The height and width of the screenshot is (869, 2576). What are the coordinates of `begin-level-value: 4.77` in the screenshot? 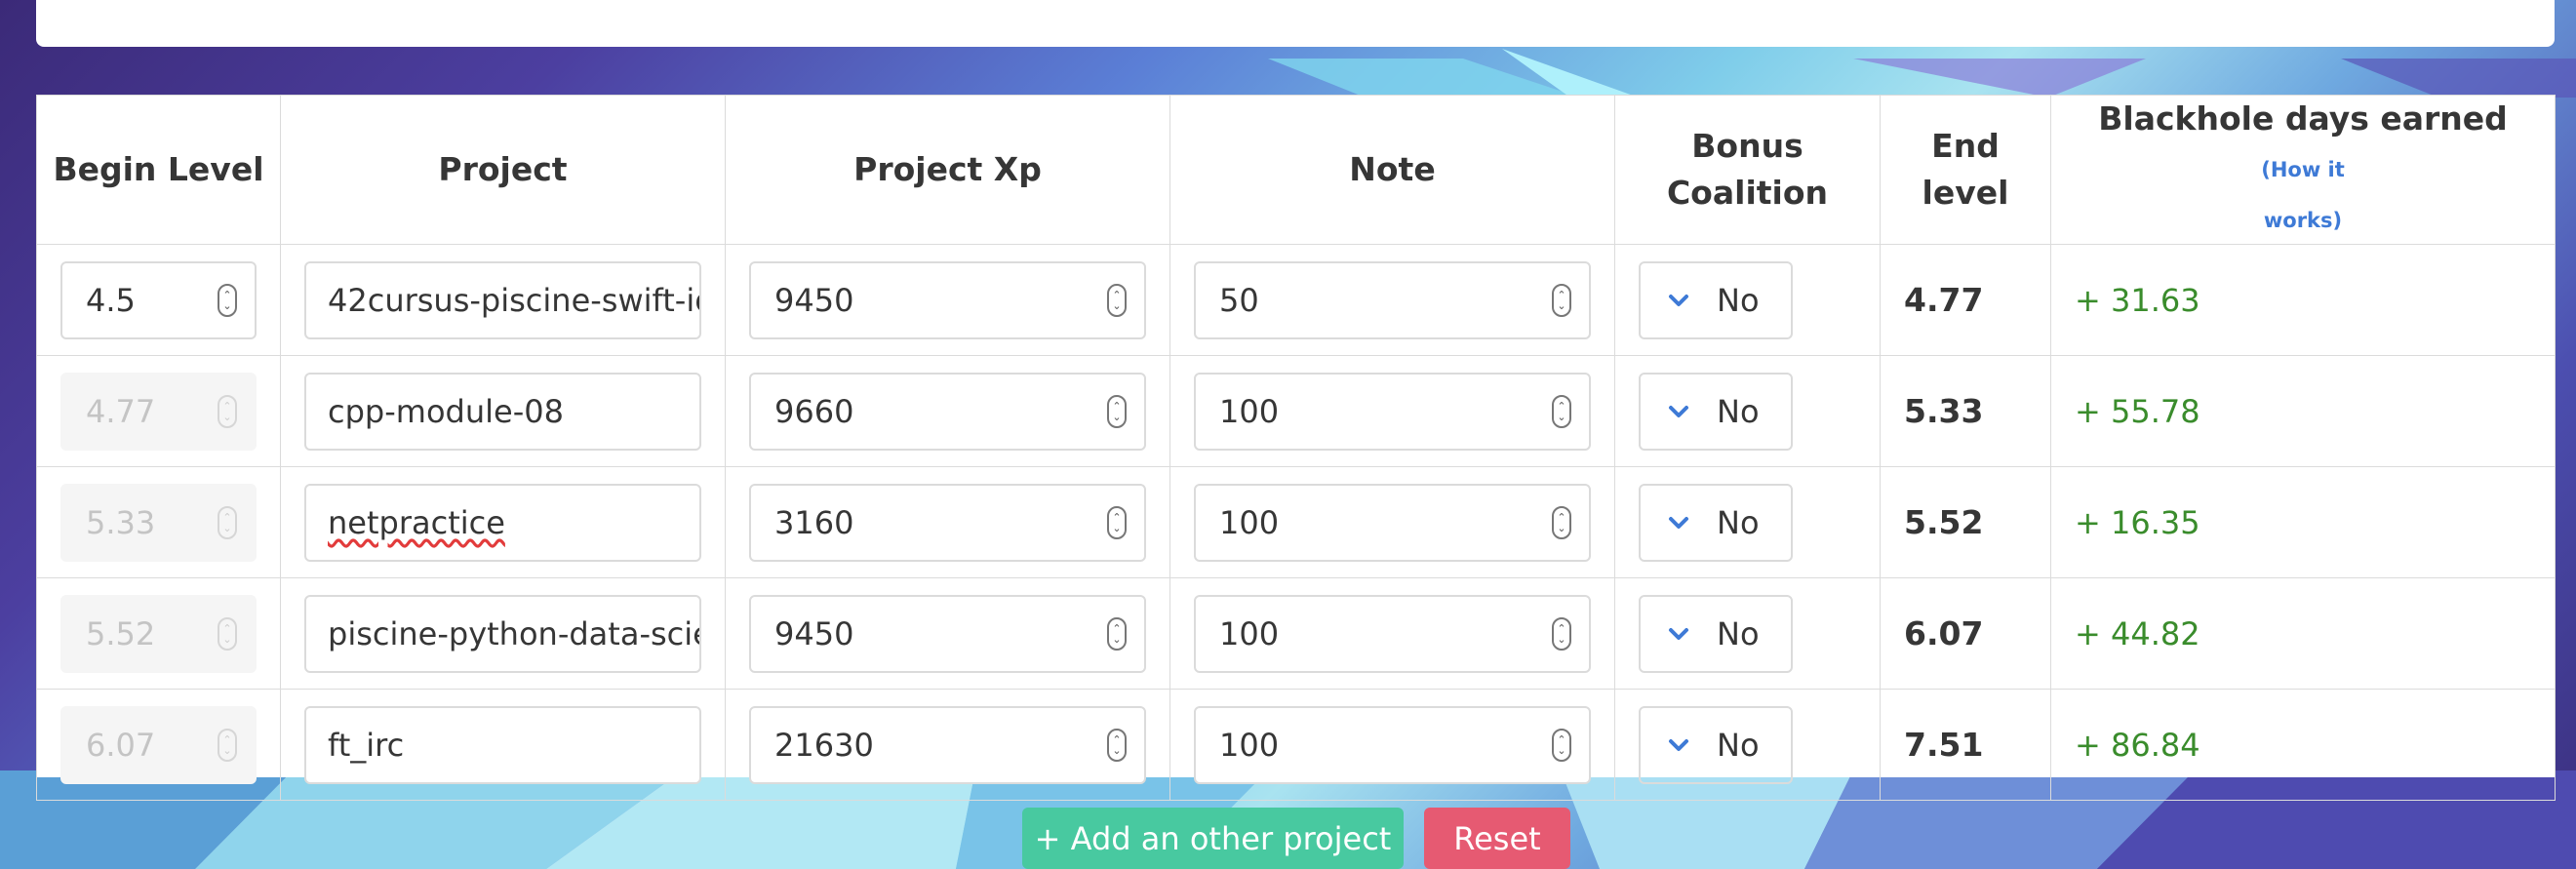 It's located at (121, 411).